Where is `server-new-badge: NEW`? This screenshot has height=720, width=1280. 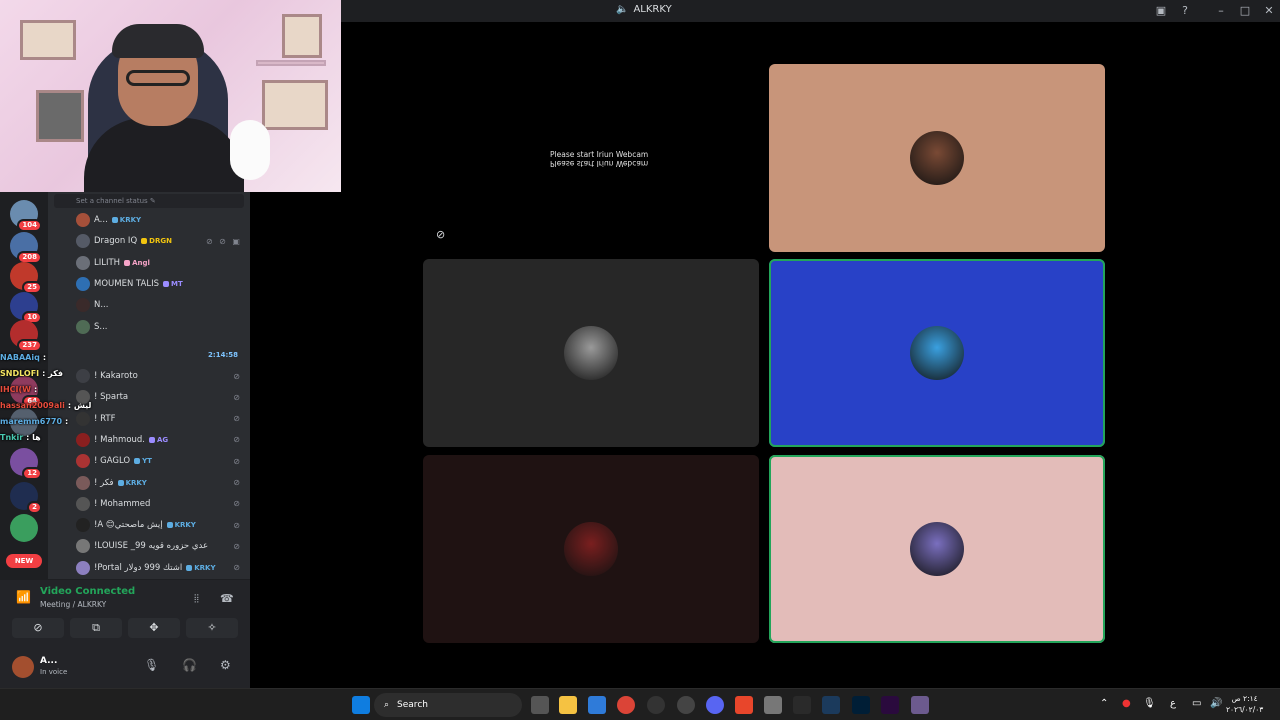 server-new-badge: NEW is located at coordinates (24, 561).